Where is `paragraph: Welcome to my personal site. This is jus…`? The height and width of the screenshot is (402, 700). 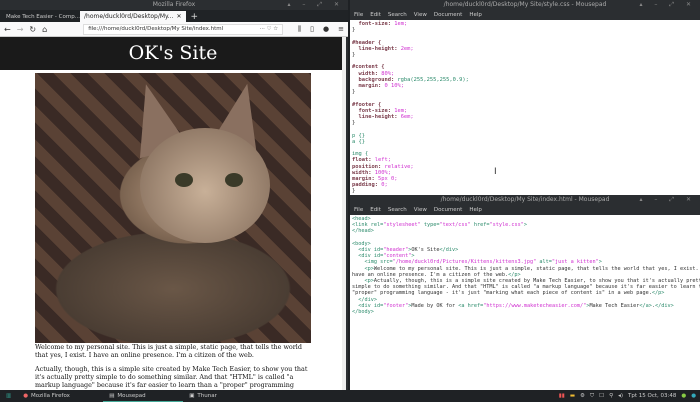
paragraph: Welcome to my personal site. This is jus… is located at coordinates (168, 351).